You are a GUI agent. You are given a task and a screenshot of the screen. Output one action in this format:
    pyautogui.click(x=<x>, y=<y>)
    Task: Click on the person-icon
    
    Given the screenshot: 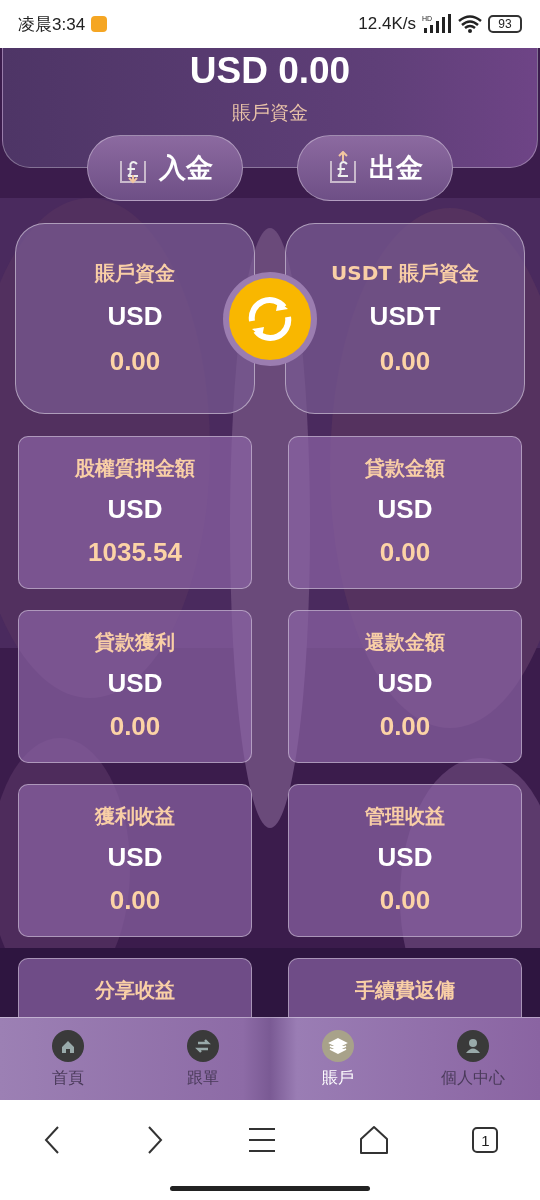 What is the action you would take?
    pyautogui.click(x=472, y=1046)
    